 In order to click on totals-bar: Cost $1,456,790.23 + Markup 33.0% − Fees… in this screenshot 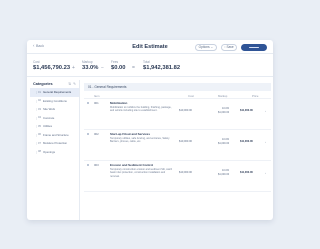, I will do `click(150, 66)`.